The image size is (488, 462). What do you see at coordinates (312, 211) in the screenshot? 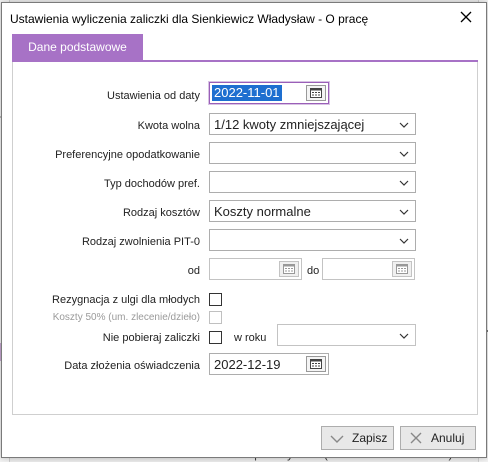
I see `rodzaj-kosztow-select: Koszty normalne` at bounding box center [312, 211].